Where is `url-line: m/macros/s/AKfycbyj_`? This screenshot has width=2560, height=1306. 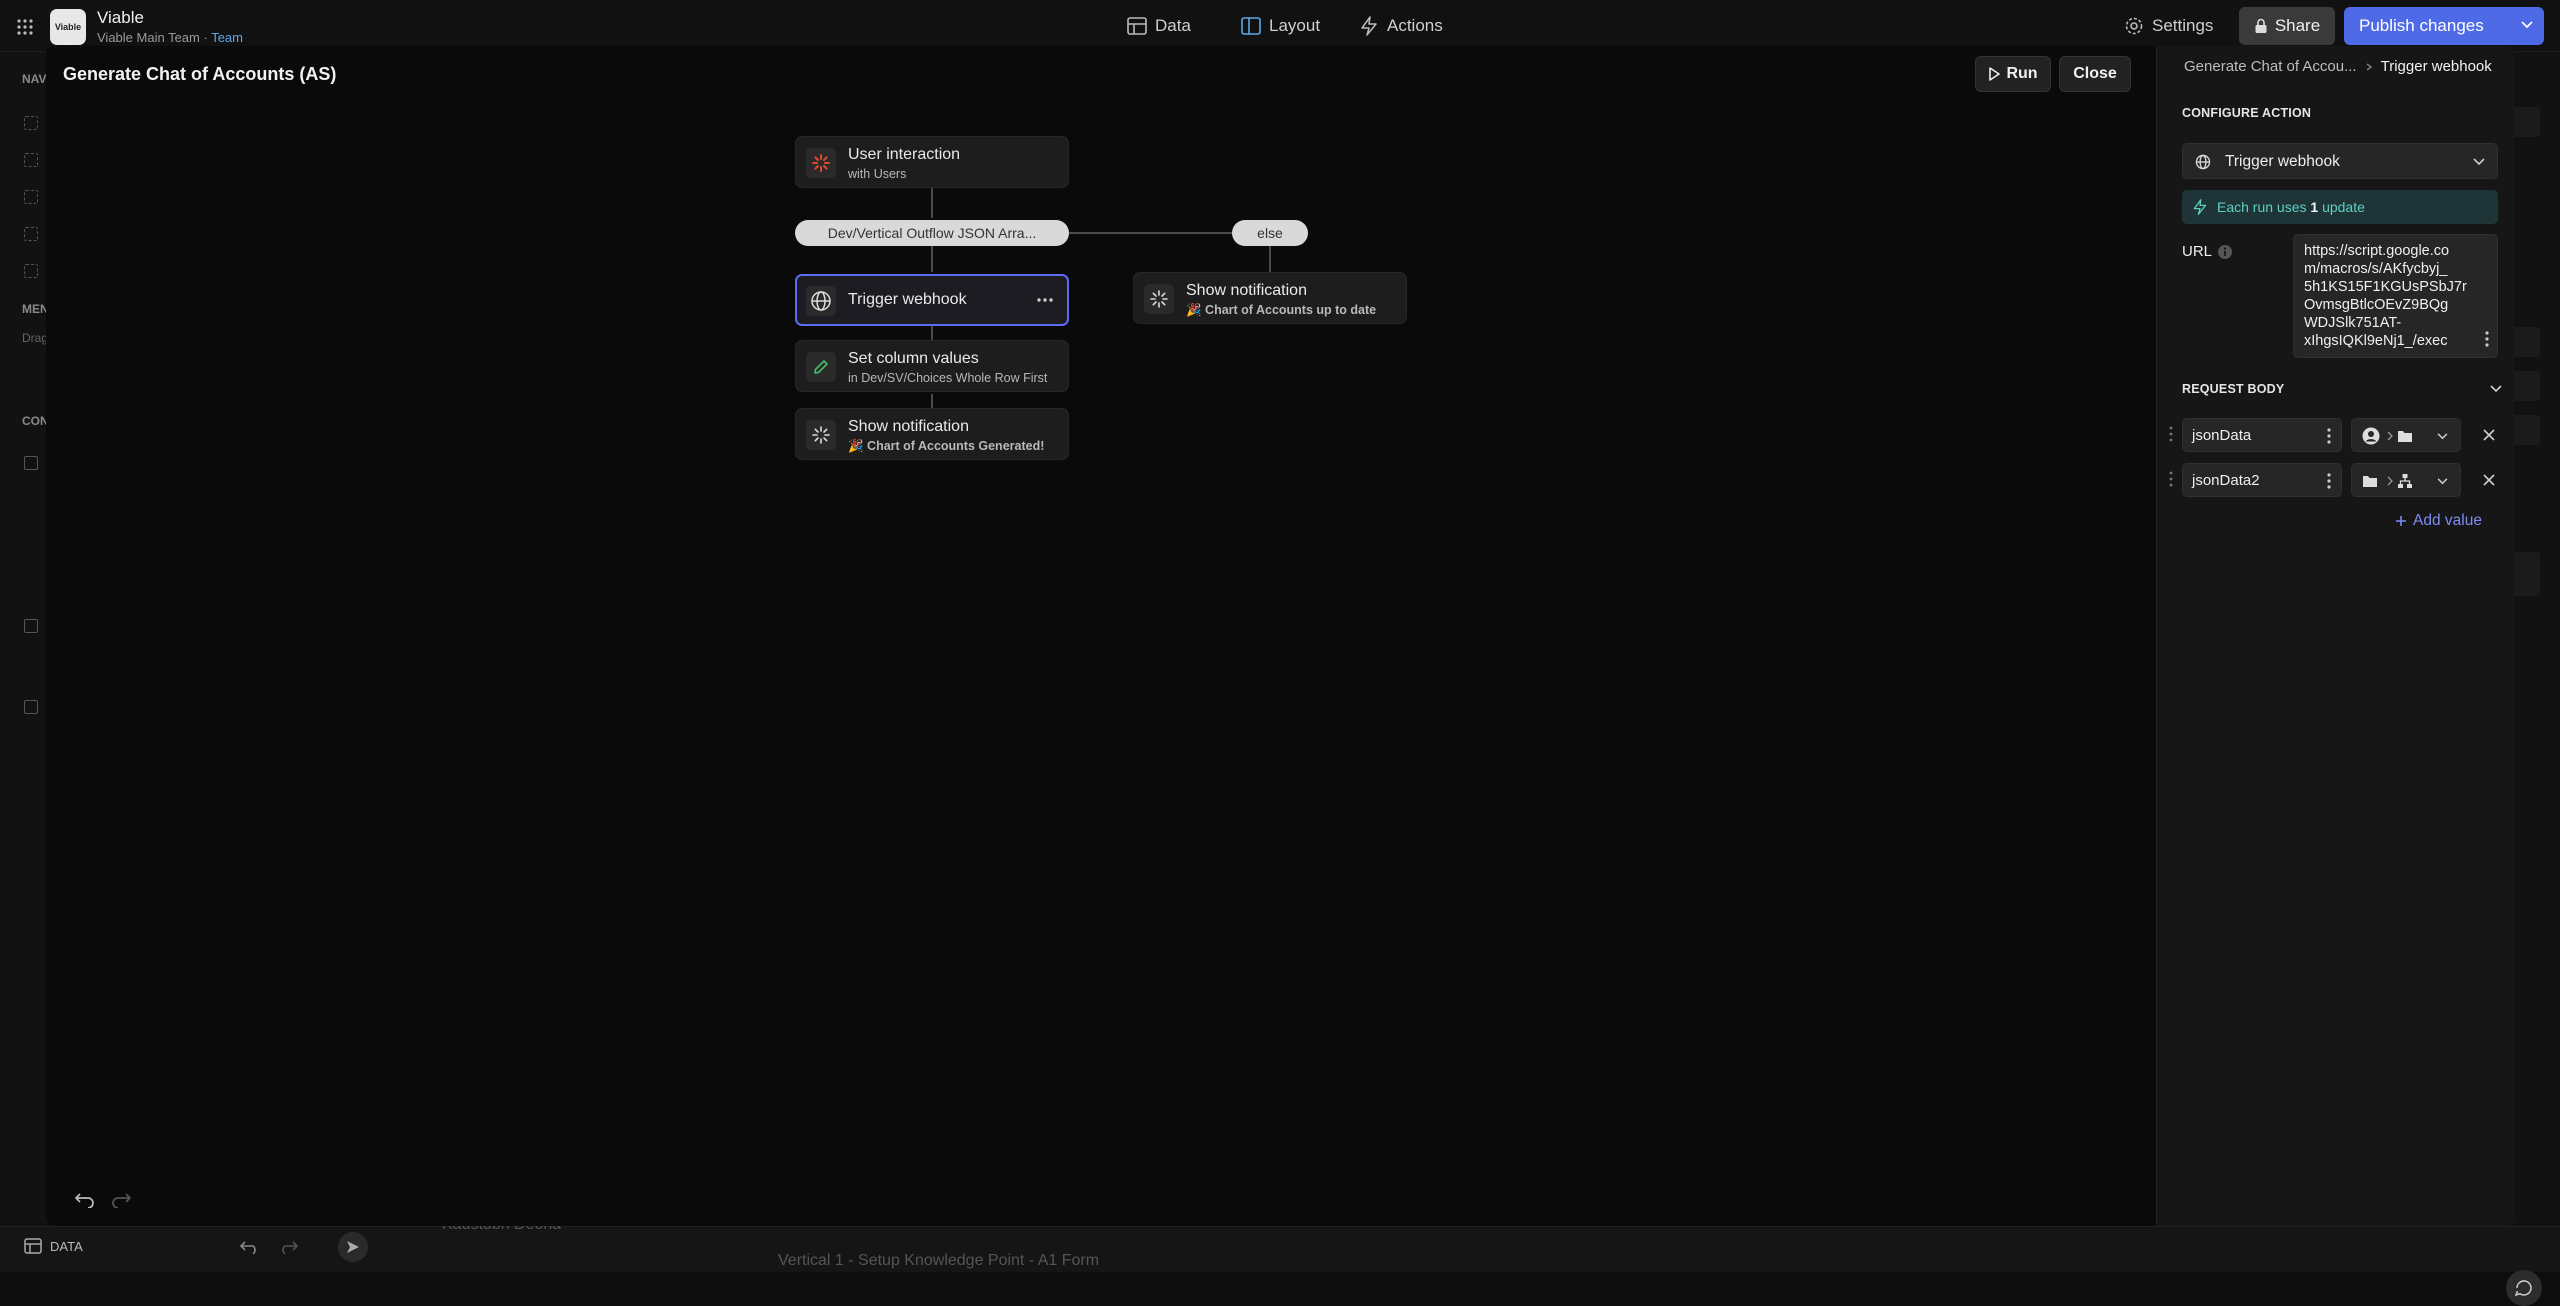 url-line: m/macros/s/AKfycbyj_ is located at coordinates (2376, 269).